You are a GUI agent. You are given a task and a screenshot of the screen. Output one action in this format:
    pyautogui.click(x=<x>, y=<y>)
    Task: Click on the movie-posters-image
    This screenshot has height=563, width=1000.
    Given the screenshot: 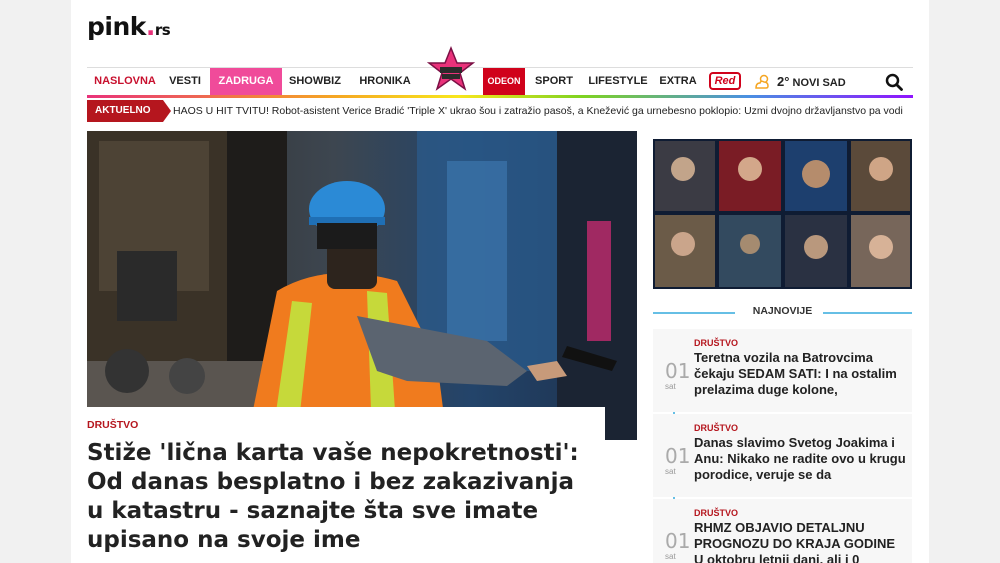 What is the action you would take?
    pyautogui.click(x=782, y=214)
    